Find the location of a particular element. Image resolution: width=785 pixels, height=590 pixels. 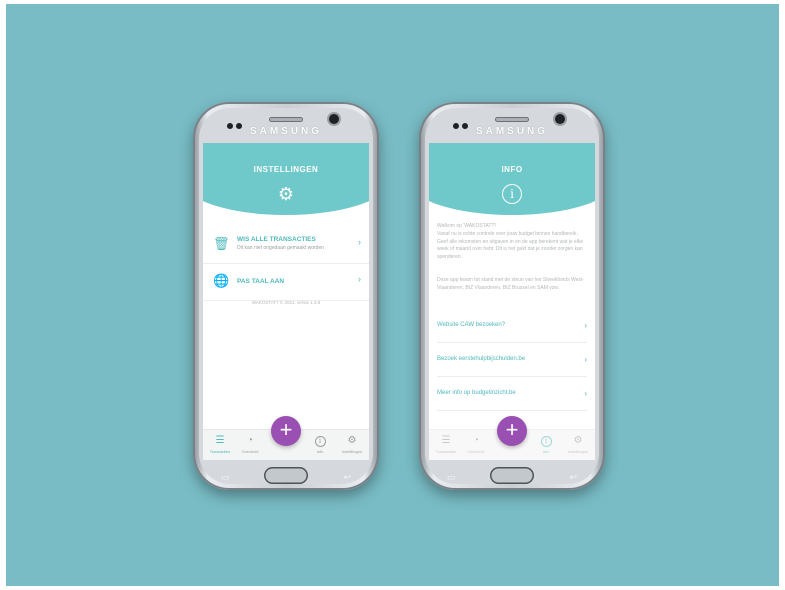

clear-transactions-subtitle: Dit kan niet ongedaan gemaakt worden is located at coordinates (281, 248).